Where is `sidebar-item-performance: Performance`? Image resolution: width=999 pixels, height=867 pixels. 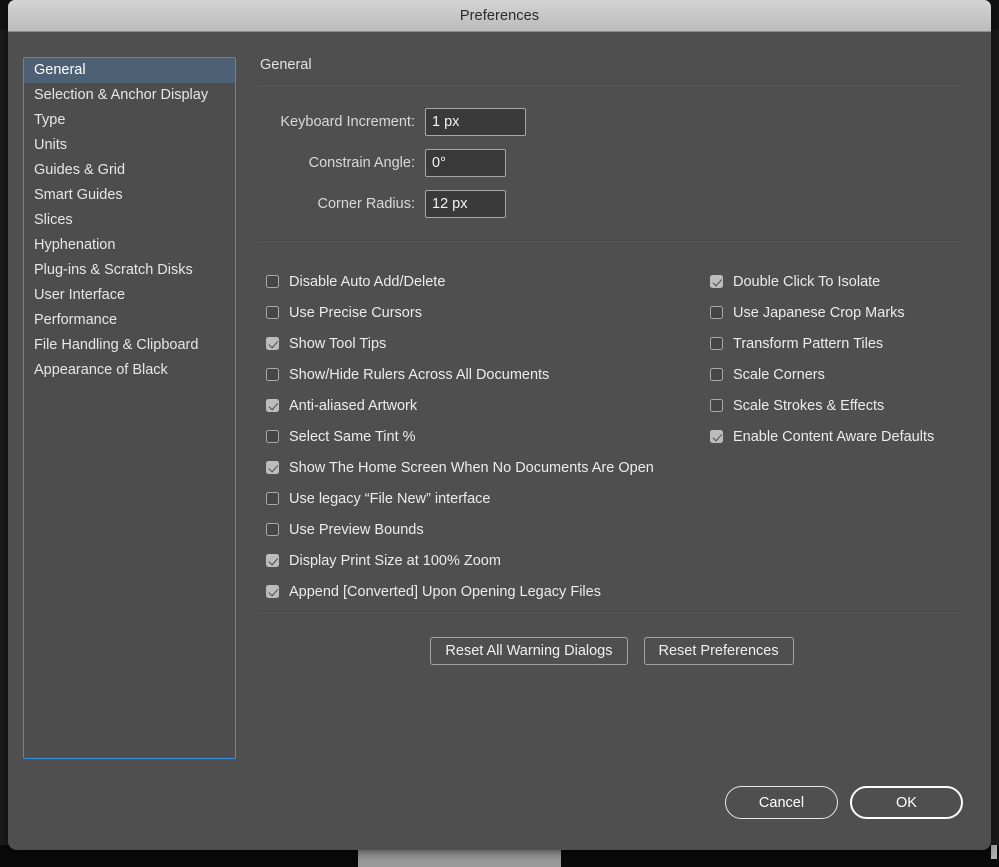
sidebar-item-performance: Performance is located at coordinates (129, 320).